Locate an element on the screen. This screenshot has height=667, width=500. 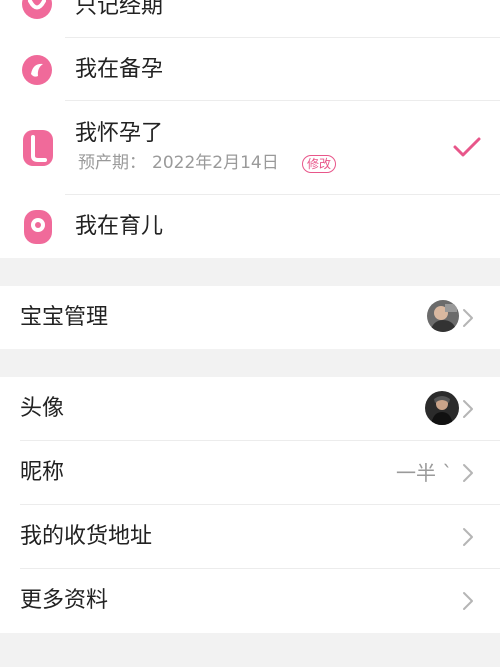
nickname-label: 昵称 is located at coordinates (42, 472).